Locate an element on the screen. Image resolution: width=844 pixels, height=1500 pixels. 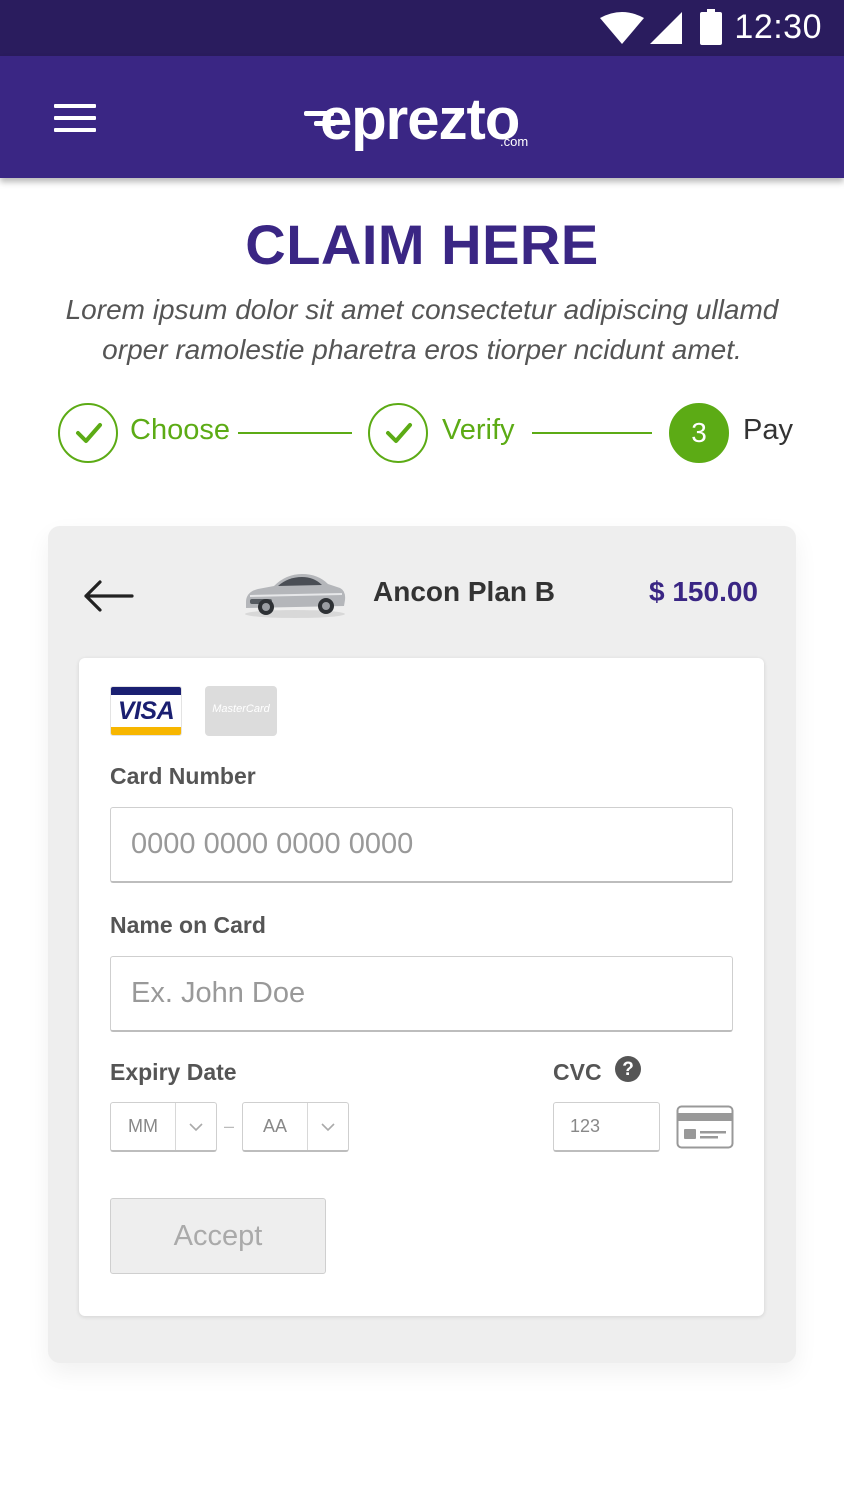
expiry-year-select: AA is located at coordinates (295, 1127).